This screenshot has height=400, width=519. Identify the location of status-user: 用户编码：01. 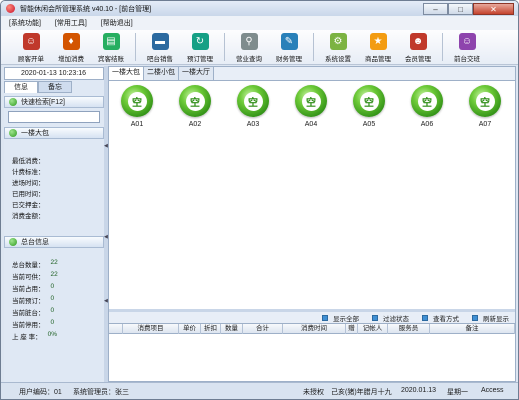
(40, 392).